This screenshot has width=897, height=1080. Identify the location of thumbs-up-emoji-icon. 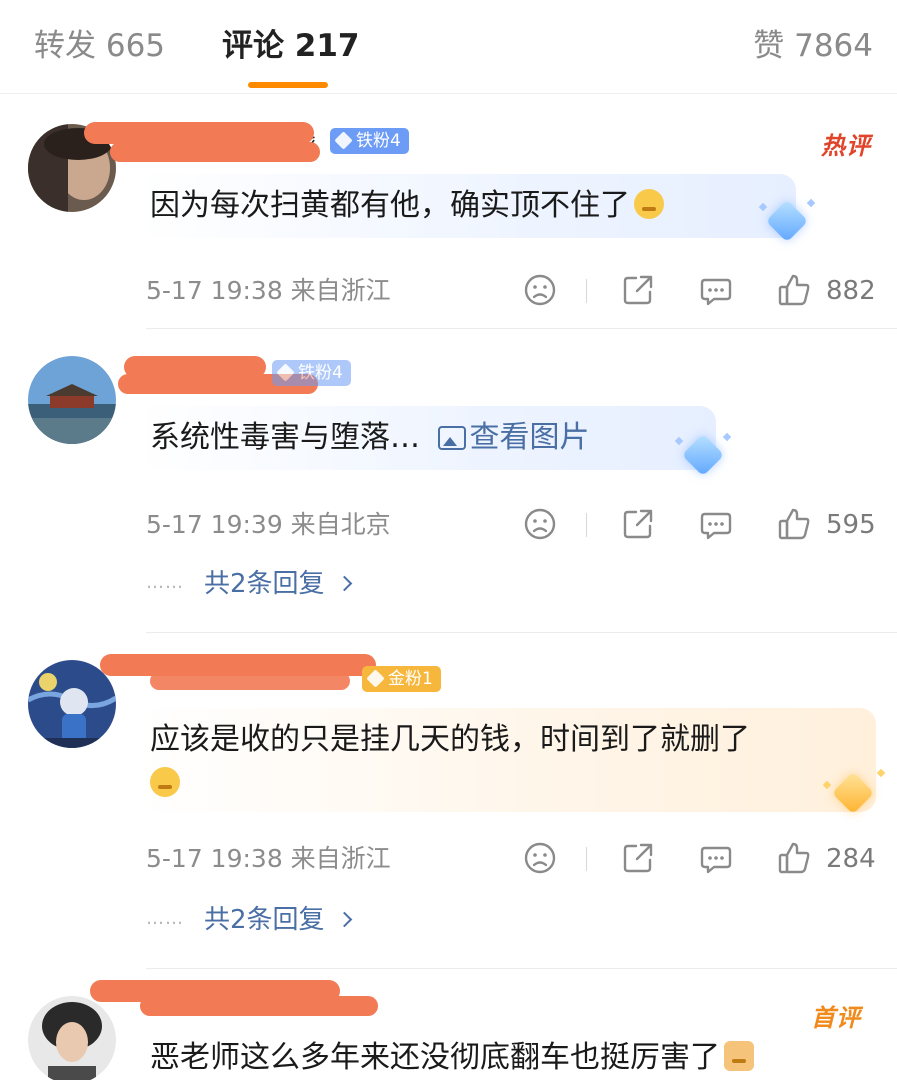
(739, 1056).